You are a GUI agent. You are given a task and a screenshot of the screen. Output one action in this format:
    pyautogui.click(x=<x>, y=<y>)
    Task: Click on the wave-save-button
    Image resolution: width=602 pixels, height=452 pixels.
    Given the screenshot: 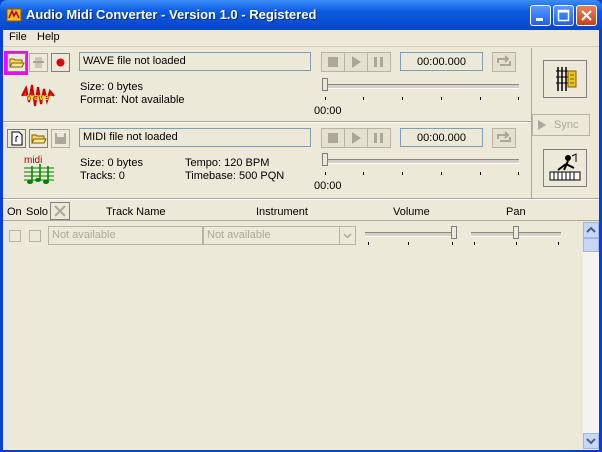 What is the action you would take?
    pyautogui.click(x=38, y=62)
    